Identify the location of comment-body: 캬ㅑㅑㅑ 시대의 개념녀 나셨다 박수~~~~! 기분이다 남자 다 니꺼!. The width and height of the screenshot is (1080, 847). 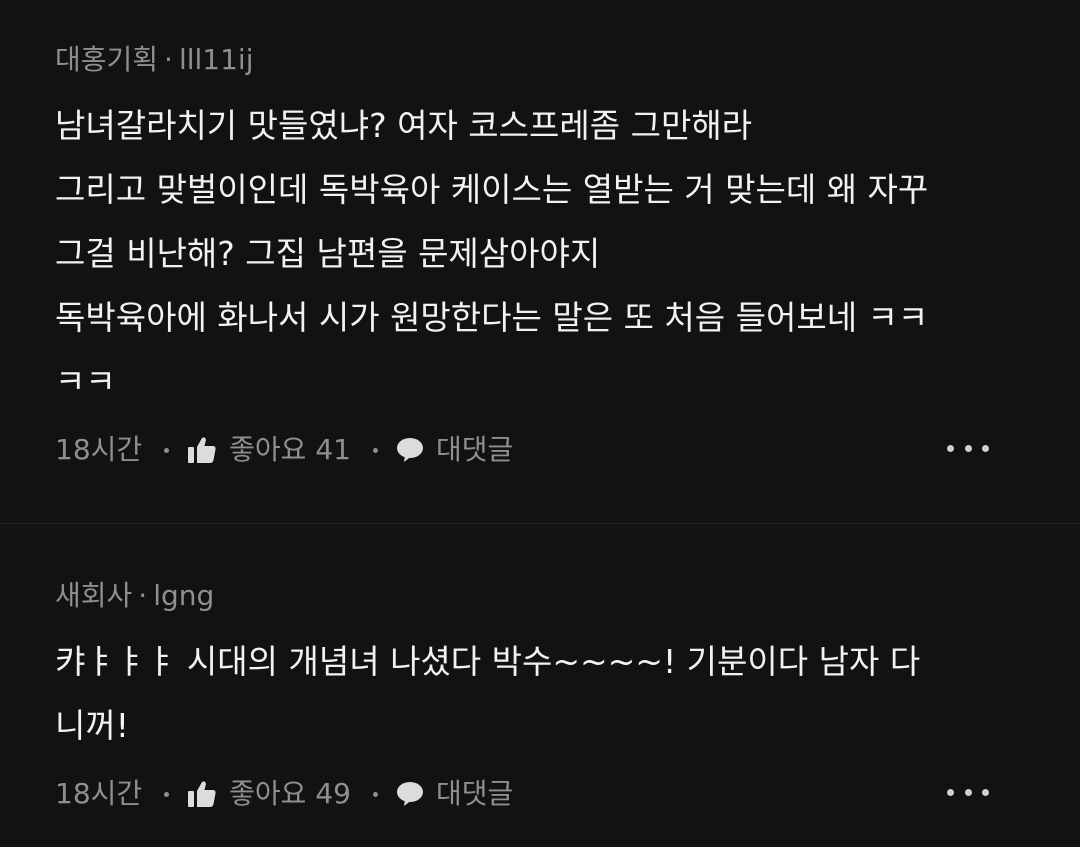
(547, 694).